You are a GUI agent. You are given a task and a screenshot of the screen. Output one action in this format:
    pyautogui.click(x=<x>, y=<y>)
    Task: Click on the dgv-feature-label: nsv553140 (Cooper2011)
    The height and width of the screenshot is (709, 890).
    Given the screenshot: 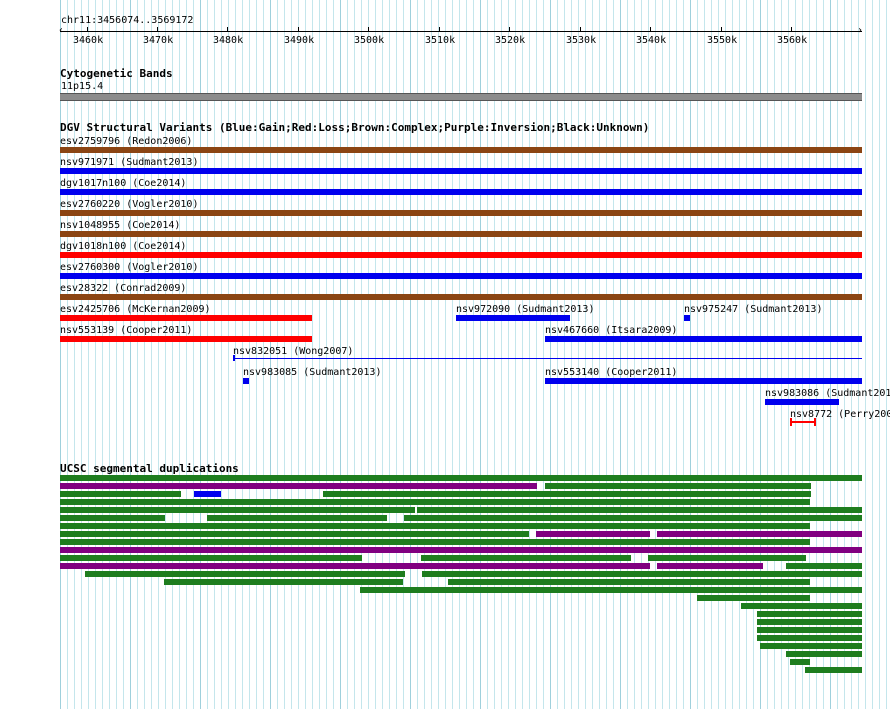 What is the action you would take?
    pyautogui.click(x=611, y=372)
    